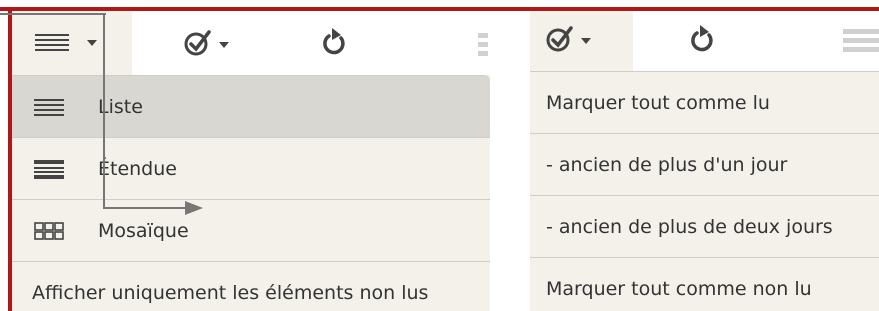 The height and width of the screenshot is (311, 879). Describe the element at coordinates (251, 168) in the screenshot. I see `menu-item-etendue: Étendue` at that location.